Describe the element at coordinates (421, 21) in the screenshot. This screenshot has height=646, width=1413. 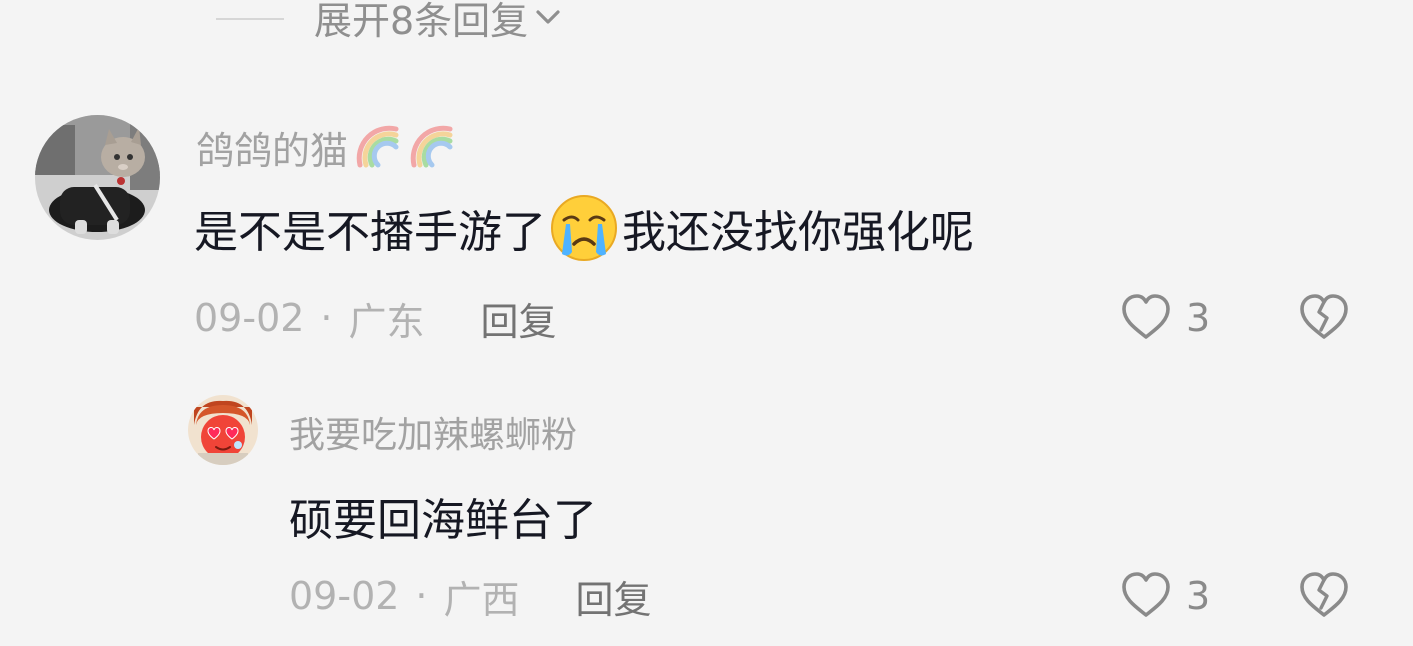
I see `expand-replies-label: 展开8条回复` at that location.